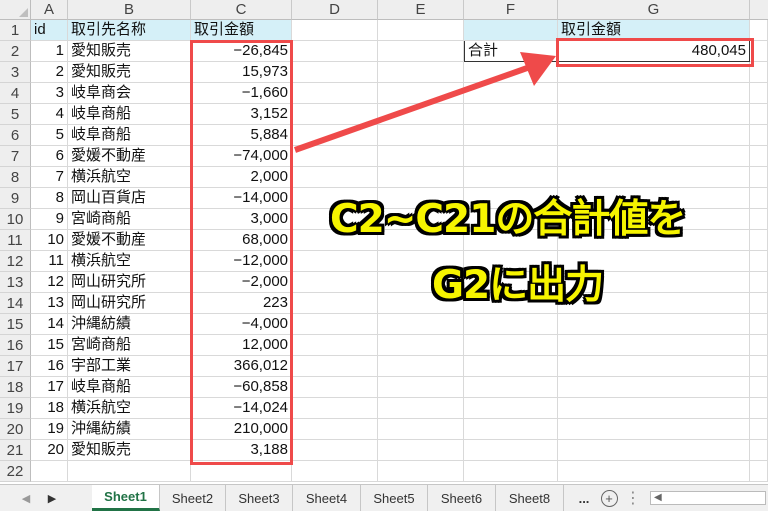 The image size is (768, 511). What do you see at coordinates (462, 498) in the screenshot?
I see `sheet-tab: Sheet6` at bounding box center [462, 498].